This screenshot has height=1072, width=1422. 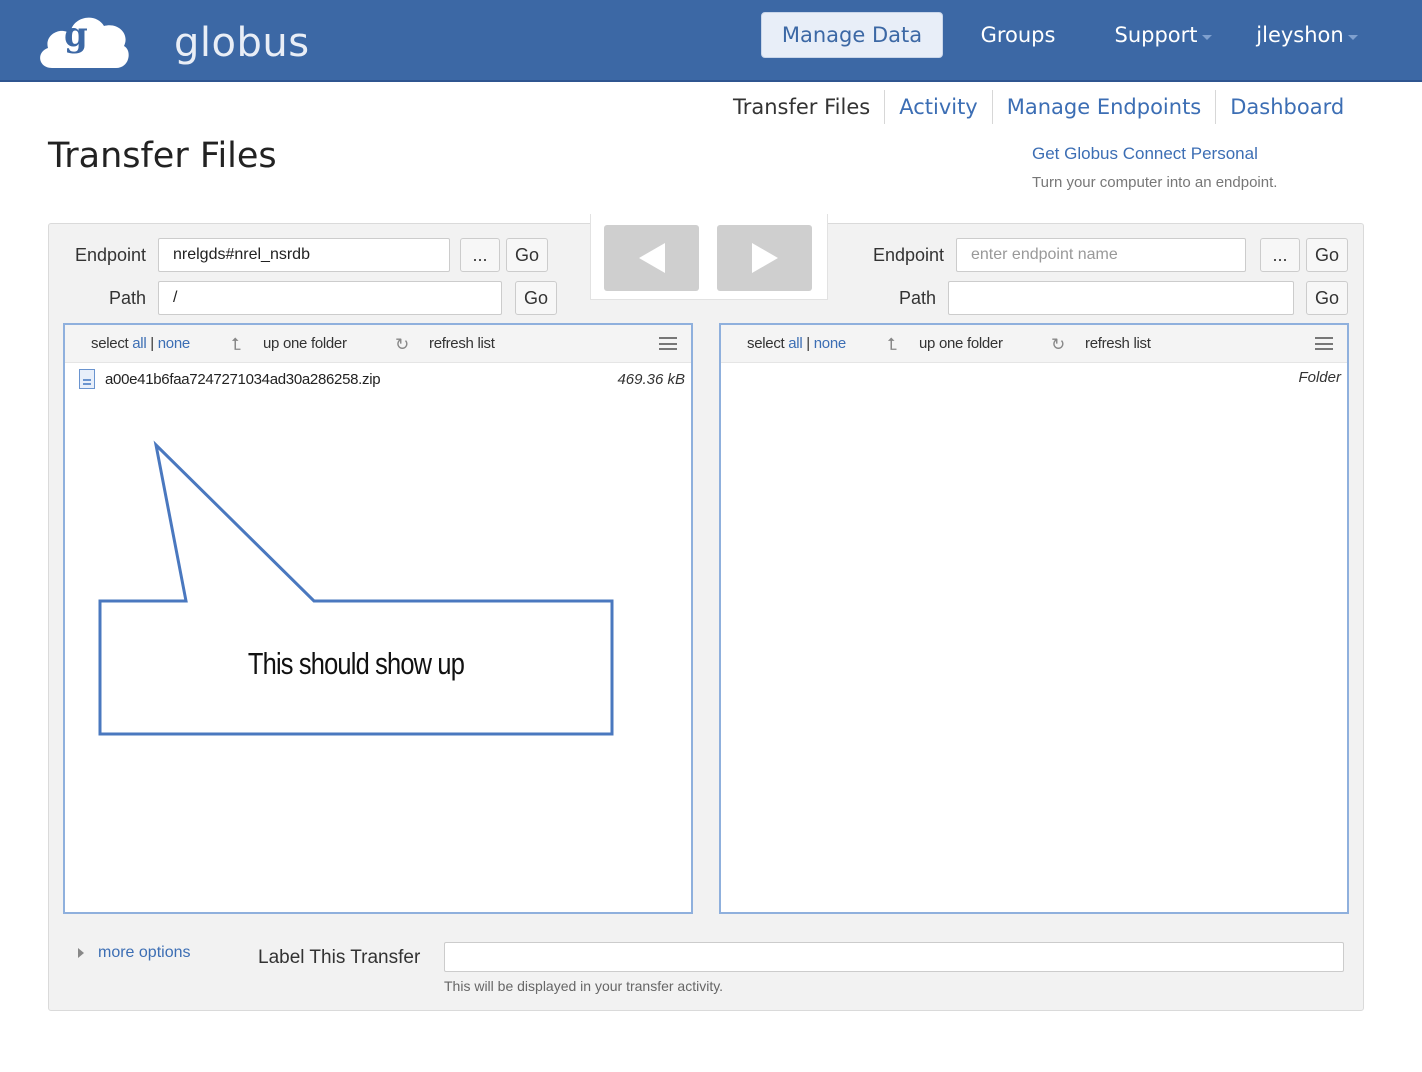 I want to click on logo-text: globus, so click(x=242, y=43).